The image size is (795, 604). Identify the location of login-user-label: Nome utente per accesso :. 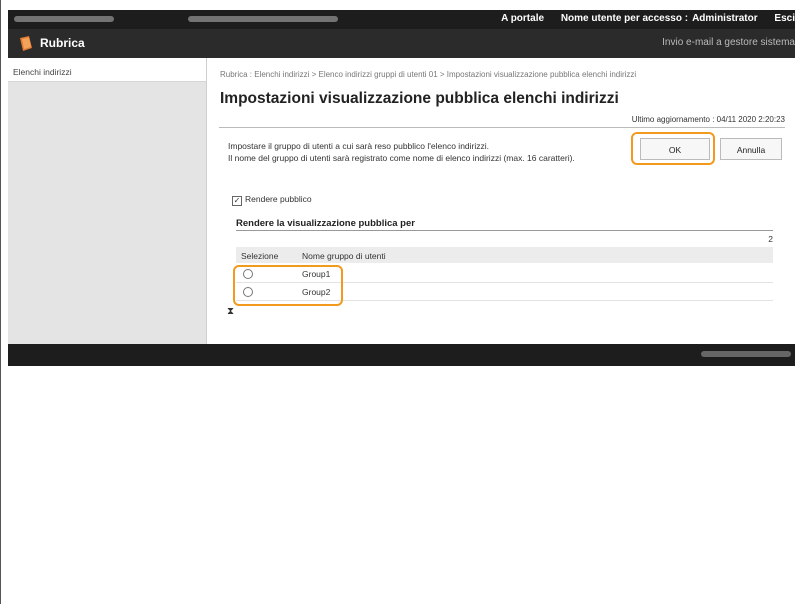
(624, 18).